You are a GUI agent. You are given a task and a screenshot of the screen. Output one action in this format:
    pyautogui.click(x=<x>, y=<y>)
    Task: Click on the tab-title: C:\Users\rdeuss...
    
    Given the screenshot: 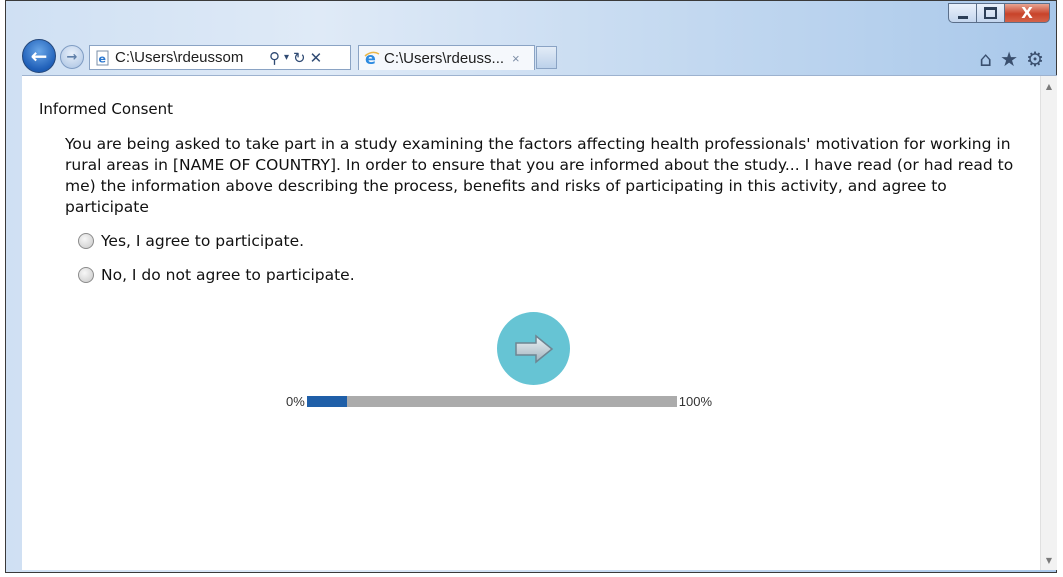 What is the action you would take?
    pyautogui.click(x=444, y=58)
    